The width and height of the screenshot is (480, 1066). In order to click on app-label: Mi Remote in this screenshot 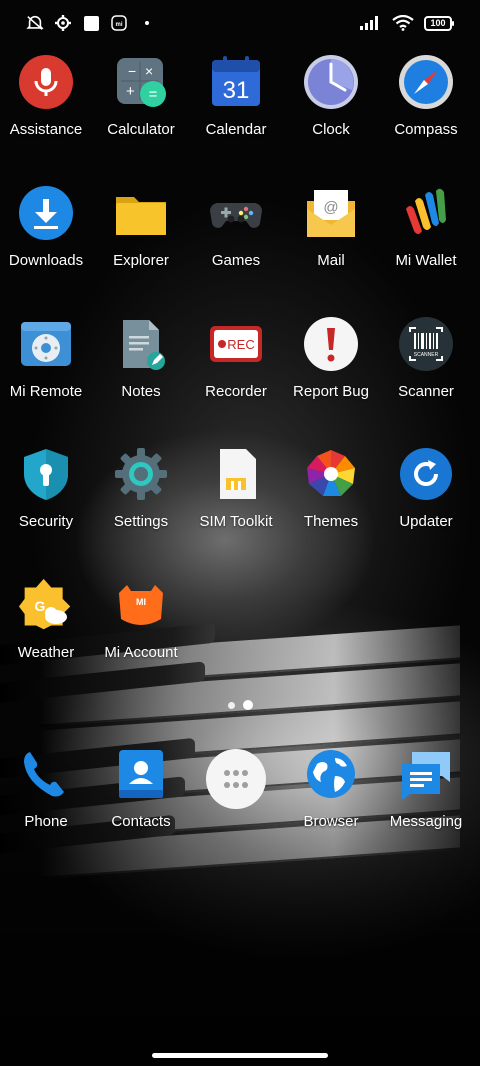, I will do `click(46, 391)`.